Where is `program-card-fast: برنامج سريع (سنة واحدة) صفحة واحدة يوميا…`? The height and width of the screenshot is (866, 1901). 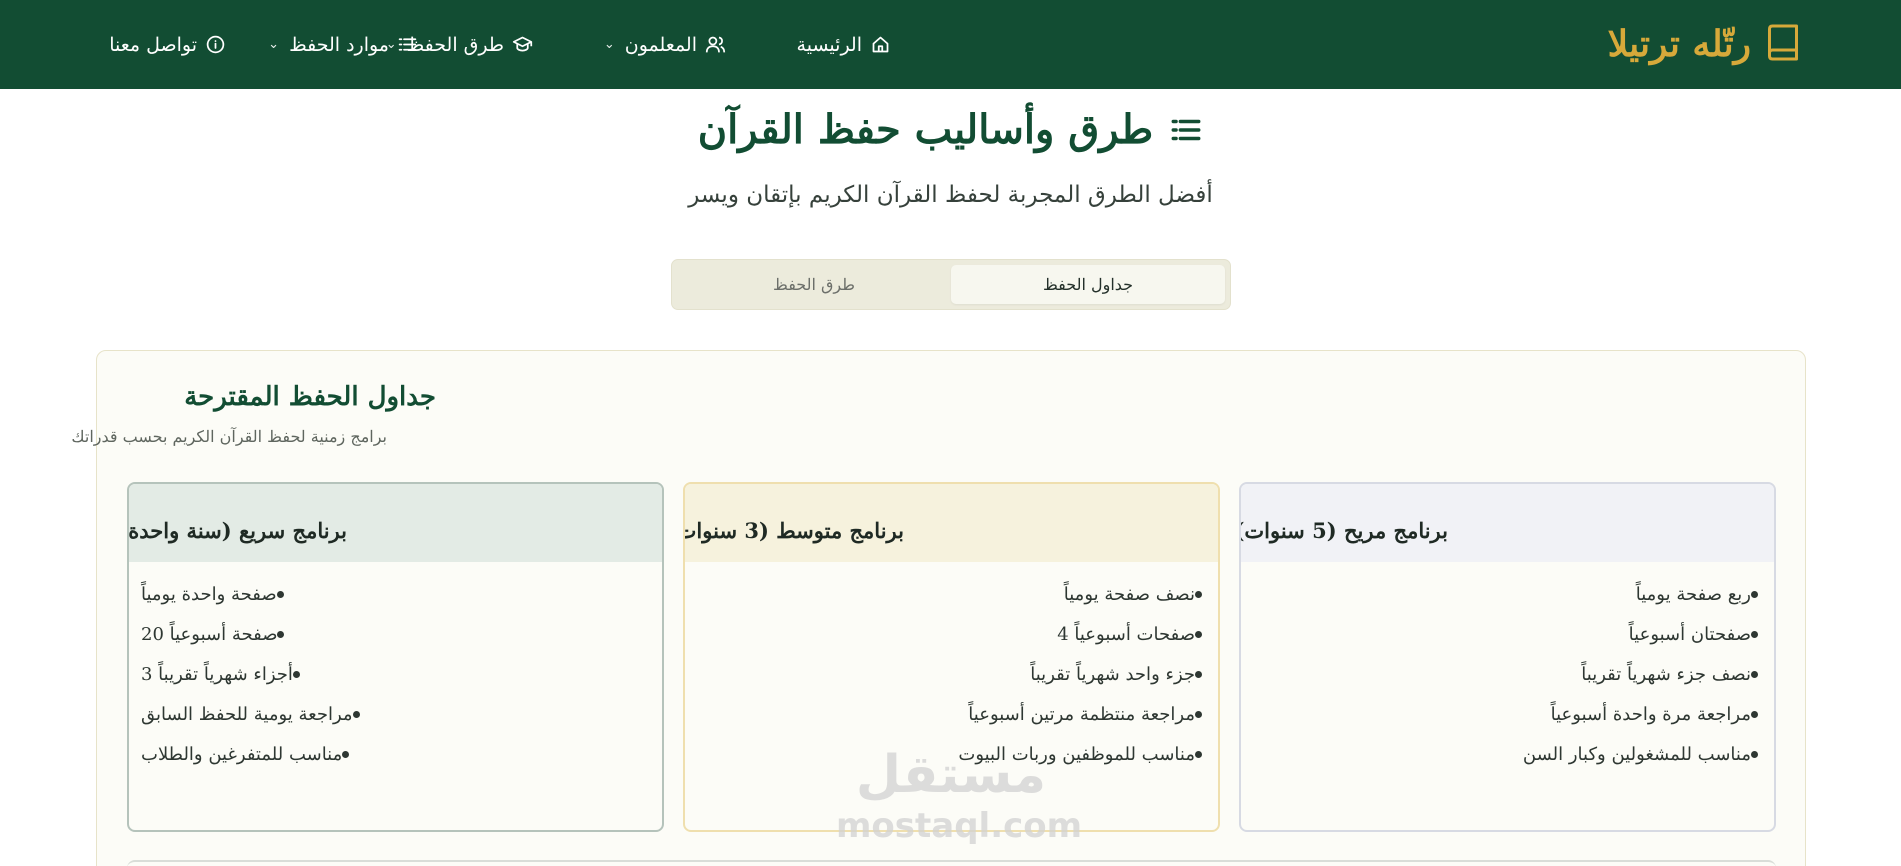
program-card-fast: برنامج سريع (سنة واحدة) صفحة واحدة يوميا… is located at coordinates (395, 657).